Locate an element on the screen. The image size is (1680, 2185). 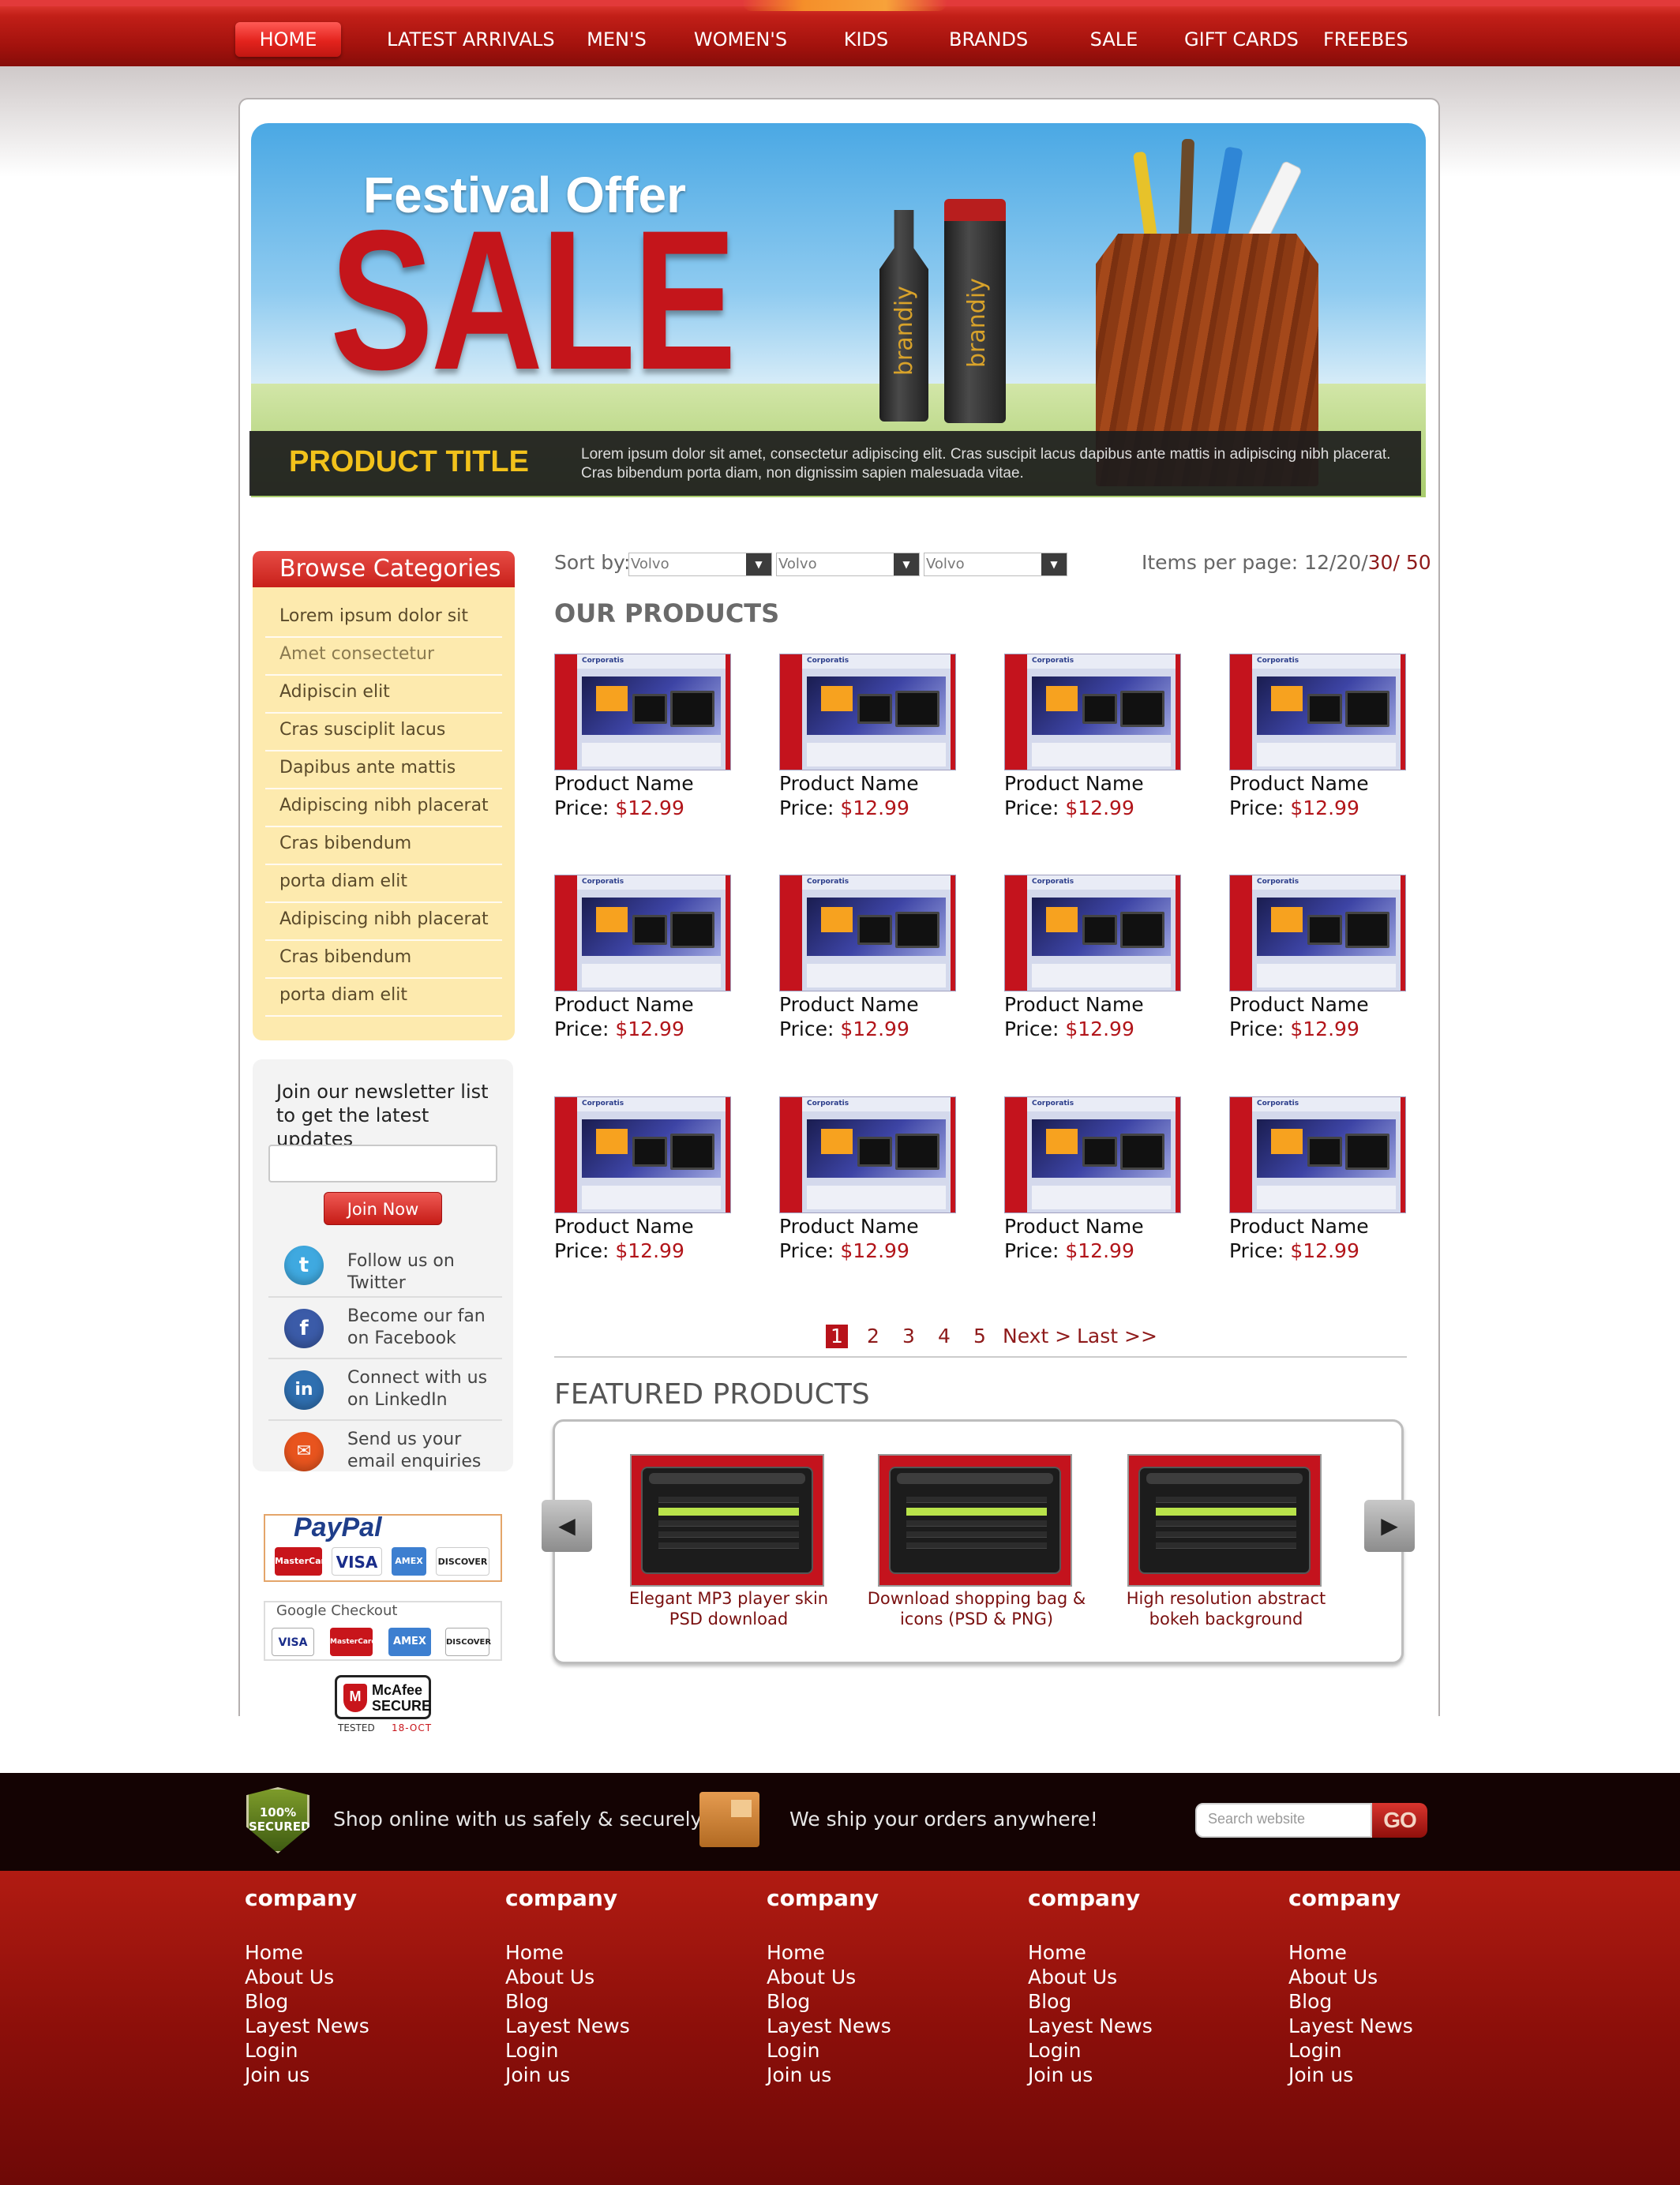
carousel-prev-button: ◀ is located at coordinates (567, 1526).